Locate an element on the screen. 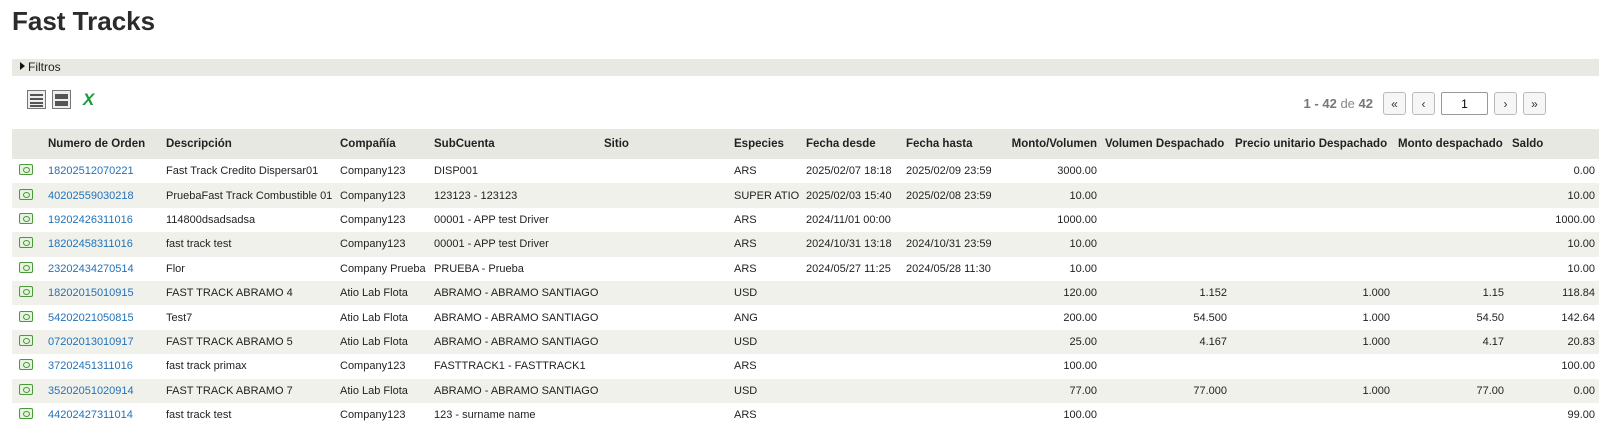  header-saldo: Saldo is located at coordinates (1553, 144).